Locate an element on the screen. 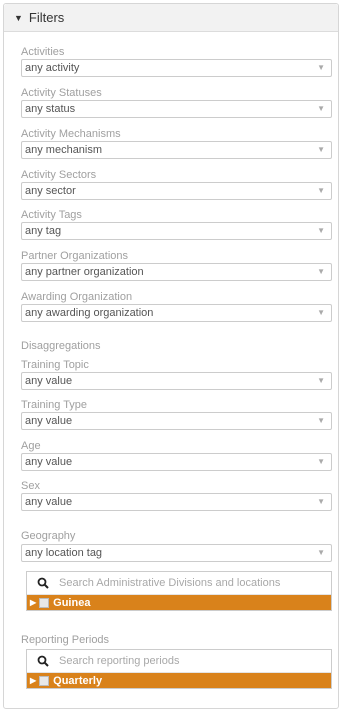 The width and height of the screenshot is (340, 713). select-value: any sector is located at coordinates (50, 191).